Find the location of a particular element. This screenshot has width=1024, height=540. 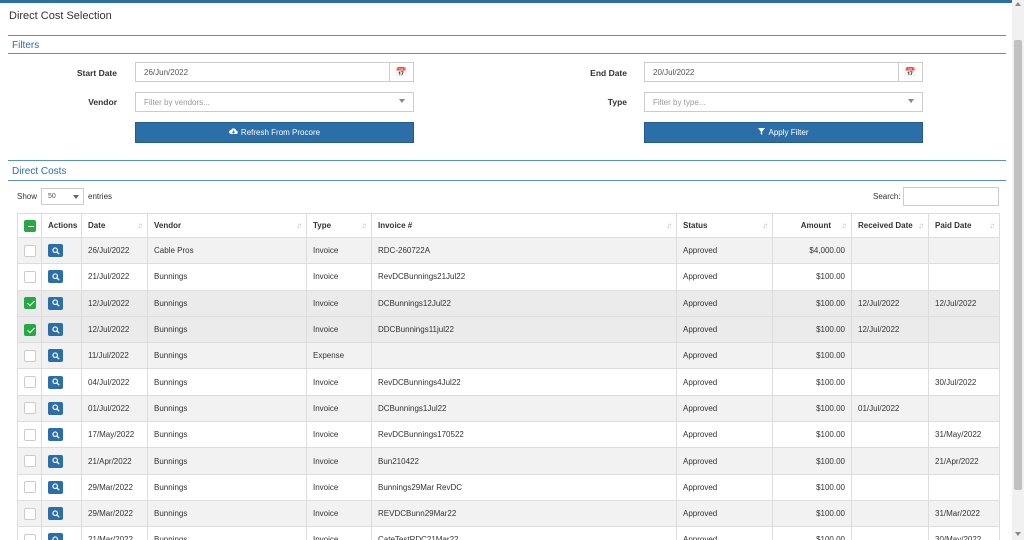

scroll-up-arrow-icon is located at coordinates (1018, 4).